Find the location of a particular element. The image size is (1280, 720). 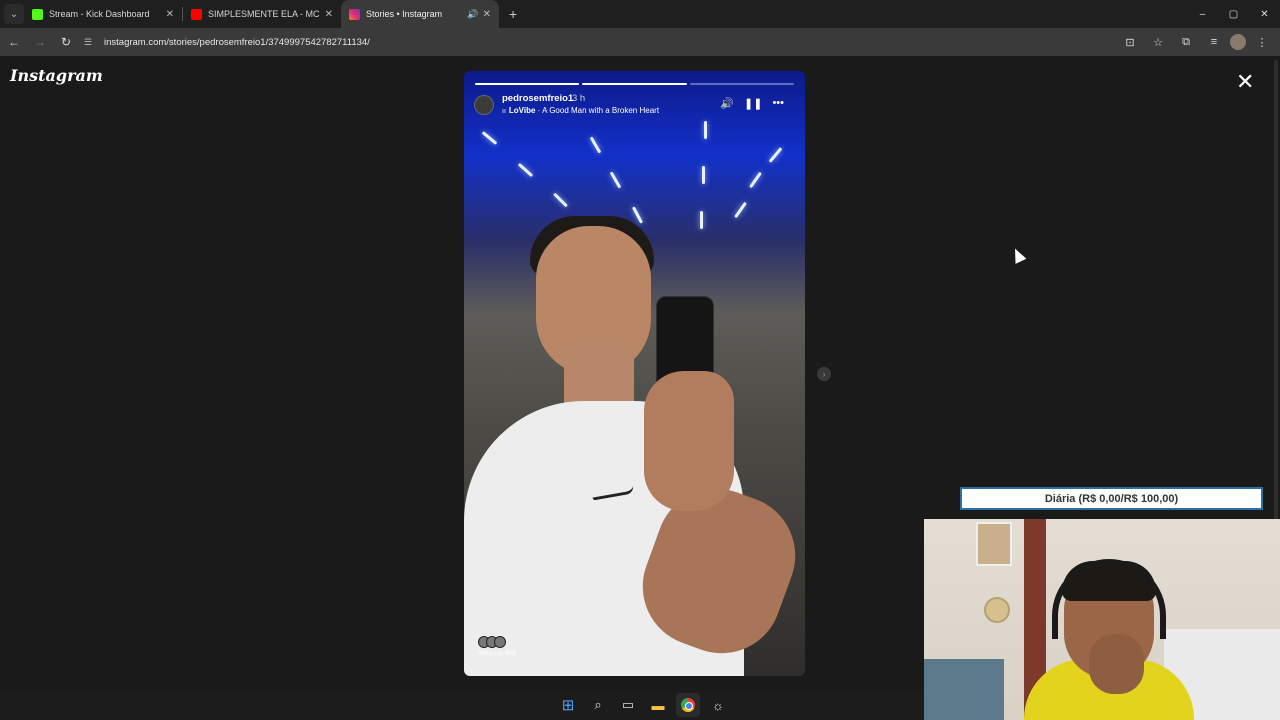

forward-icon: → is located at coordinates (40, 42).